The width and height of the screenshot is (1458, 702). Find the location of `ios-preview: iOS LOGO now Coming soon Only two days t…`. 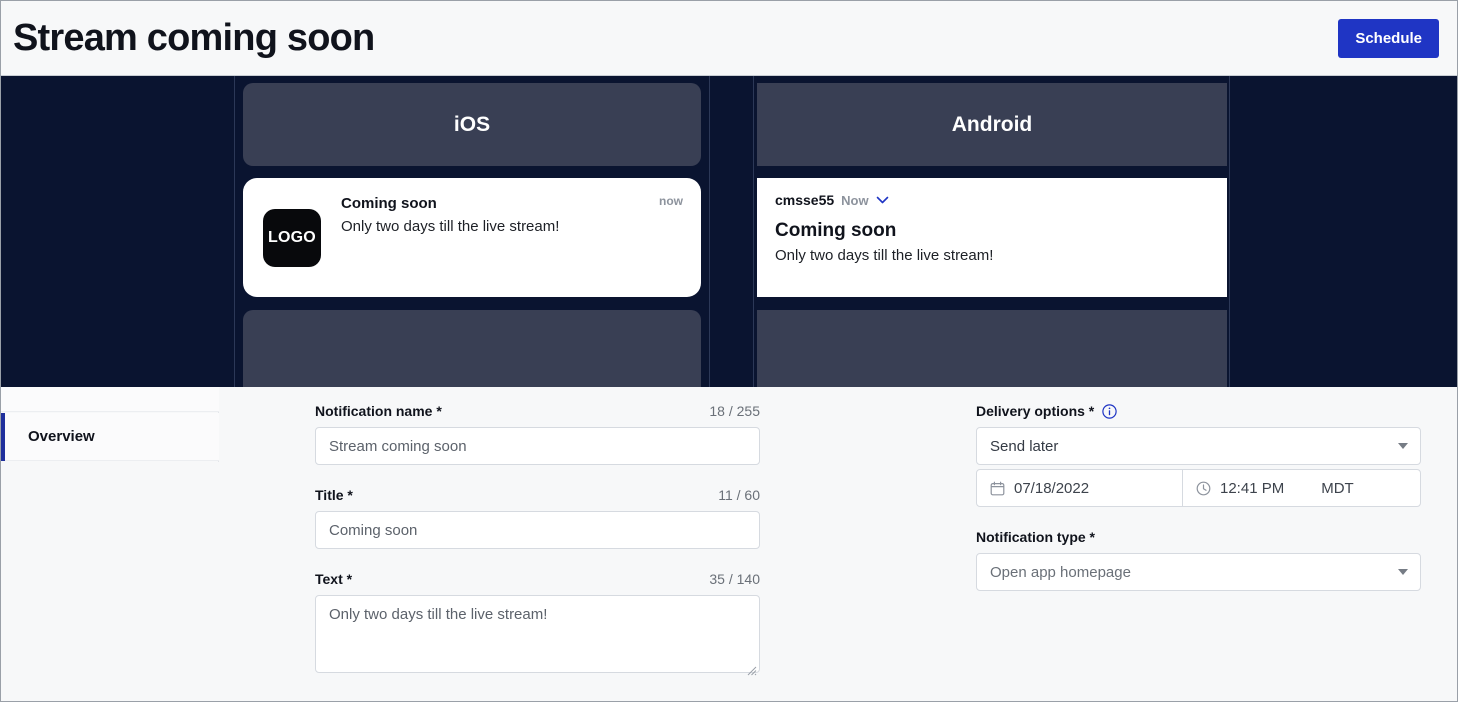

ios-preview: iOS LOGO now Coming soon Only two days t… is located at coordinates (472, 231).